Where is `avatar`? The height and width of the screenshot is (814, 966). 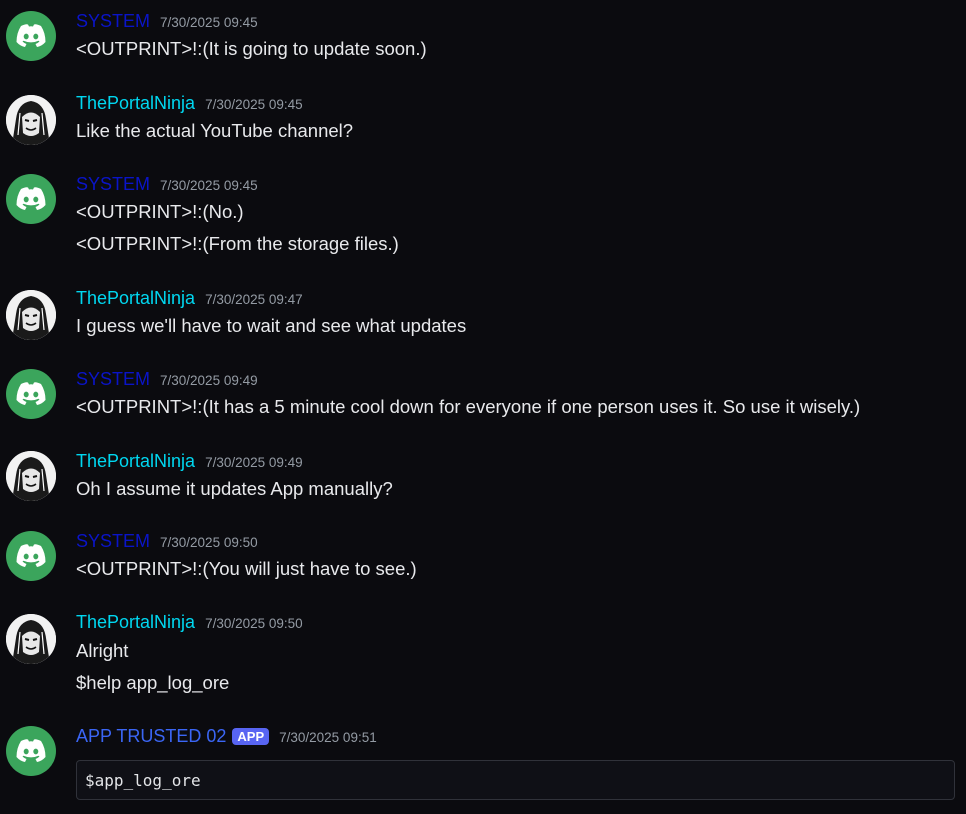 avatar is located at coordinates (31, 751).